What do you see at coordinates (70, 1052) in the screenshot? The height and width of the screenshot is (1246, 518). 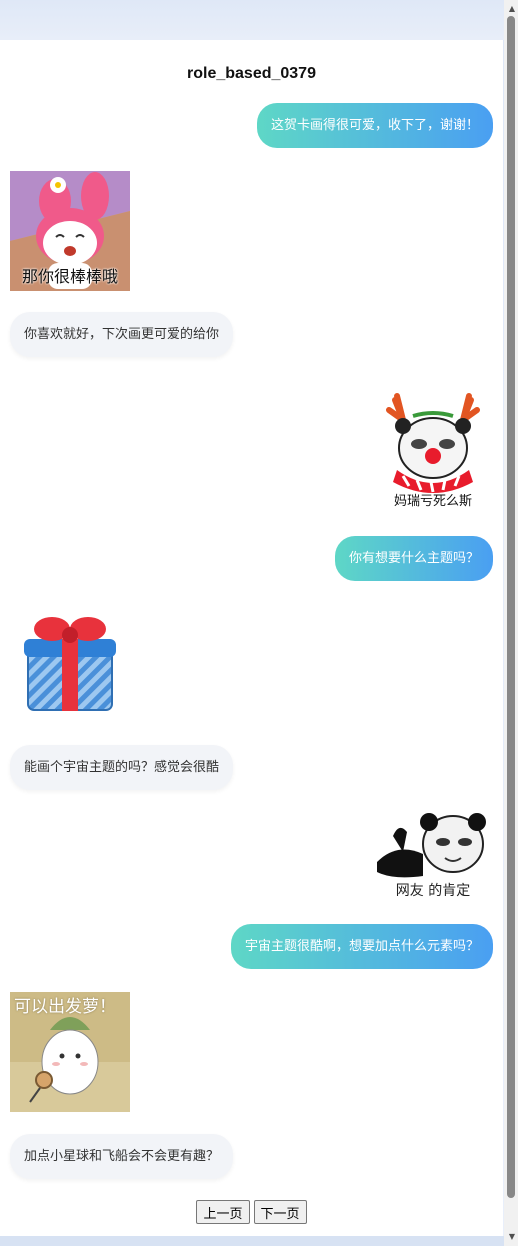 I see `radish-sticker: 可以出发萝！` at bounding box center [70, 1052].